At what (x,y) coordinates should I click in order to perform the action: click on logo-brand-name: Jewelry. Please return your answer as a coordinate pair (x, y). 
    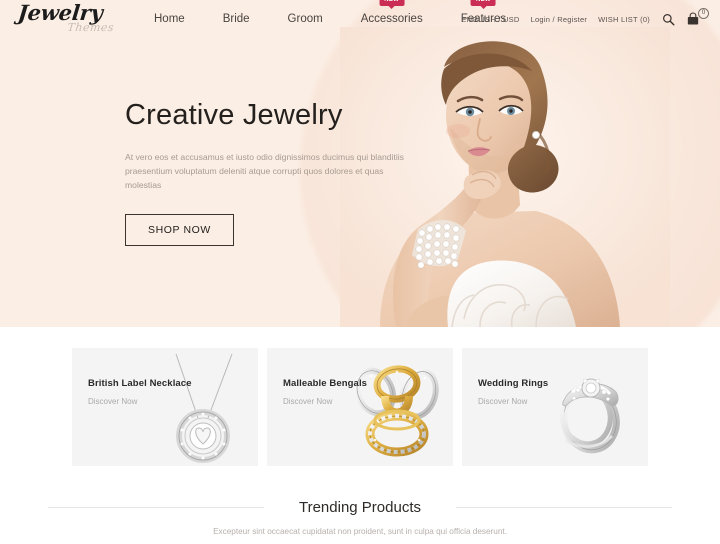
    Looking at the image, I should click on (60, 12).